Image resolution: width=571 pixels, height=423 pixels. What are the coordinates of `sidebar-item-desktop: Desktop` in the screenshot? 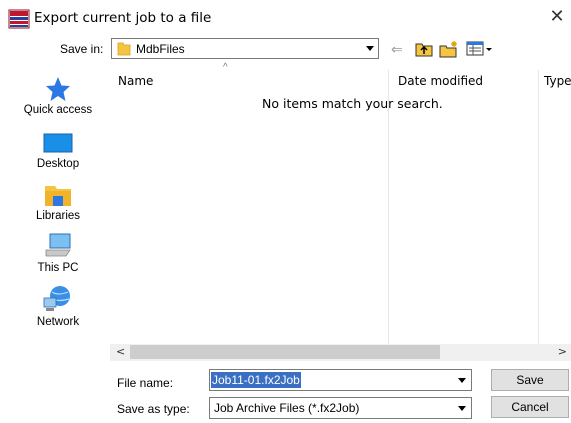 It's located at (58, 151).